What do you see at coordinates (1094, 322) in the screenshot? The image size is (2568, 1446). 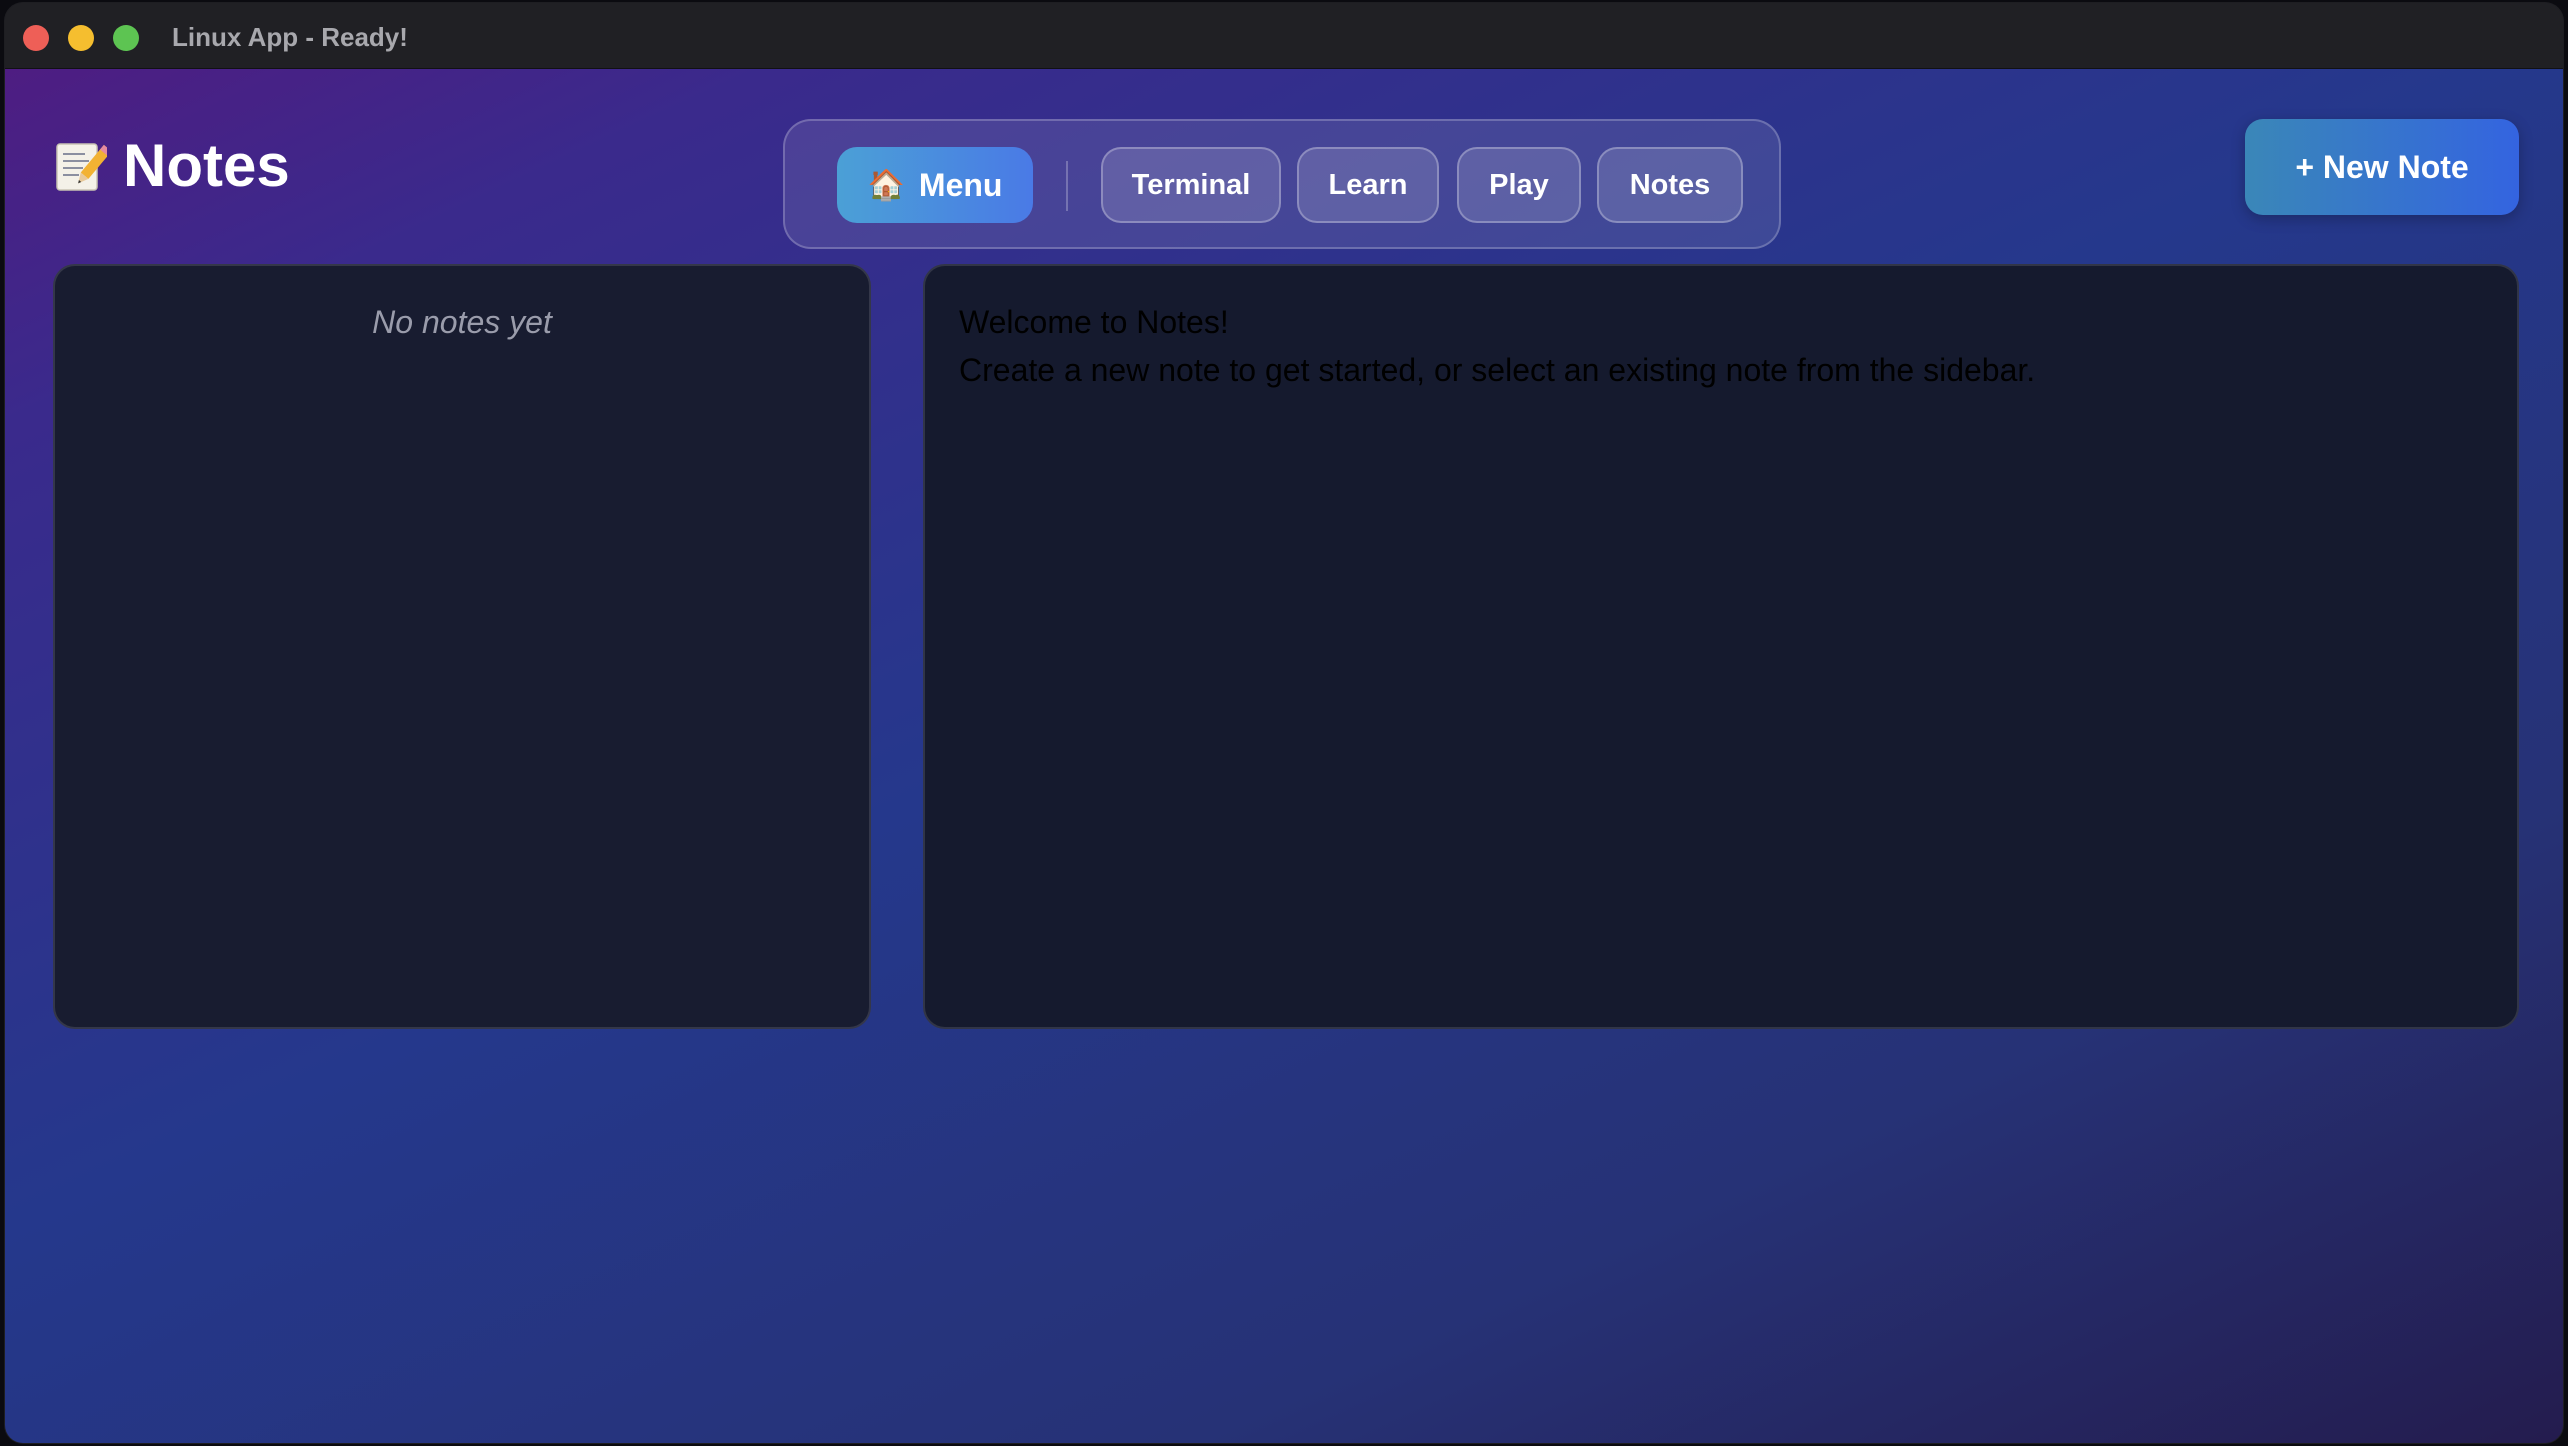 I see `welcome-title: Welcome to Notes!` at bounding box center [1094, 322].